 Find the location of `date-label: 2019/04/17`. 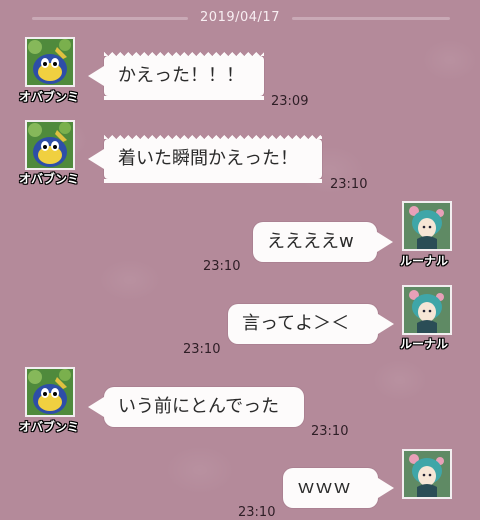

date-label: 2019/04/17 is located at coordinates (240, 17).